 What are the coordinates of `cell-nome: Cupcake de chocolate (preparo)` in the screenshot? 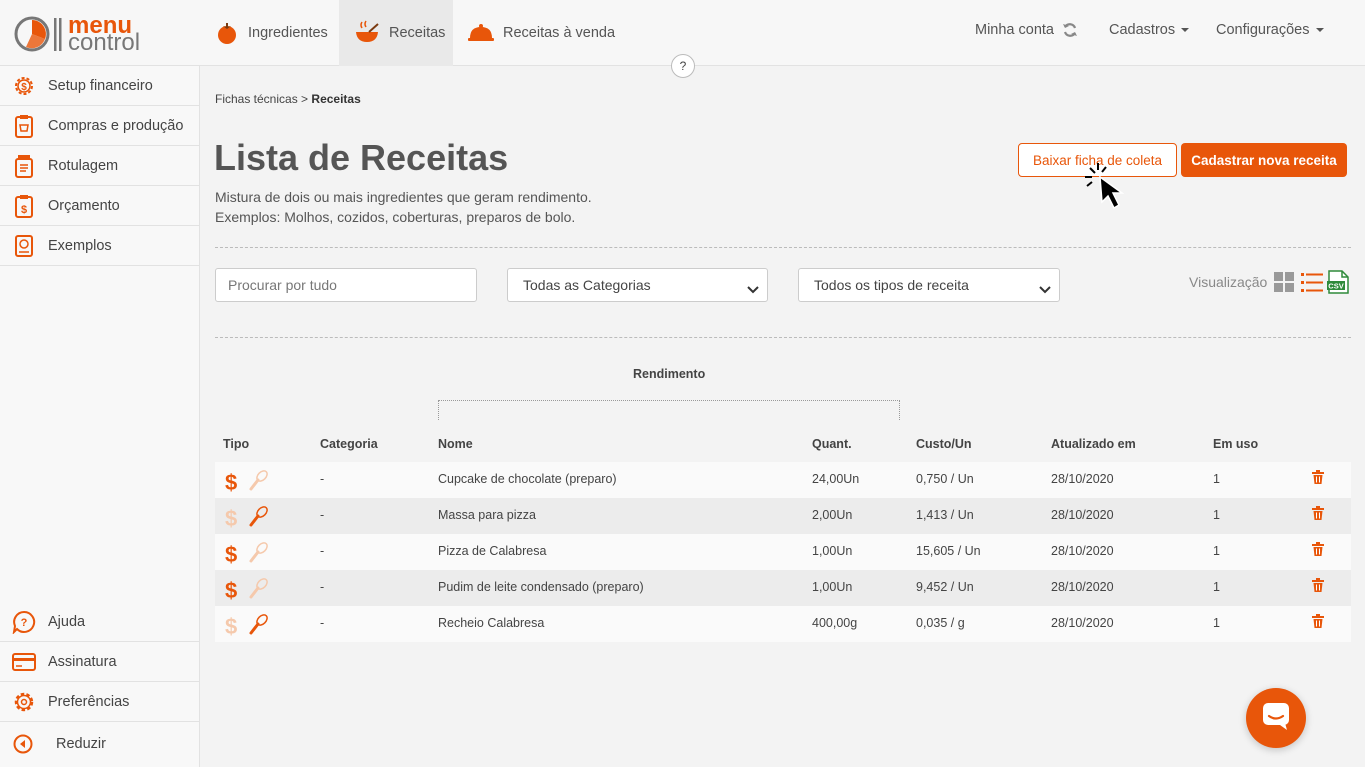 It's located at (527, 479).